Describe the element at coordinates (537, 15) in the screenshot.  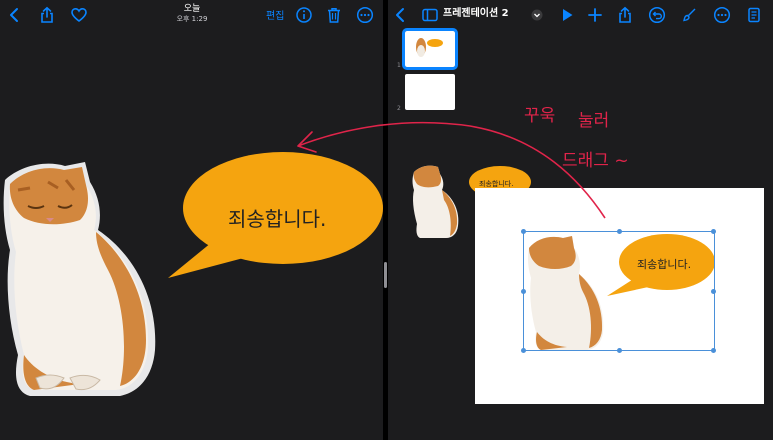
I see `chevron-down-icon` at that location.